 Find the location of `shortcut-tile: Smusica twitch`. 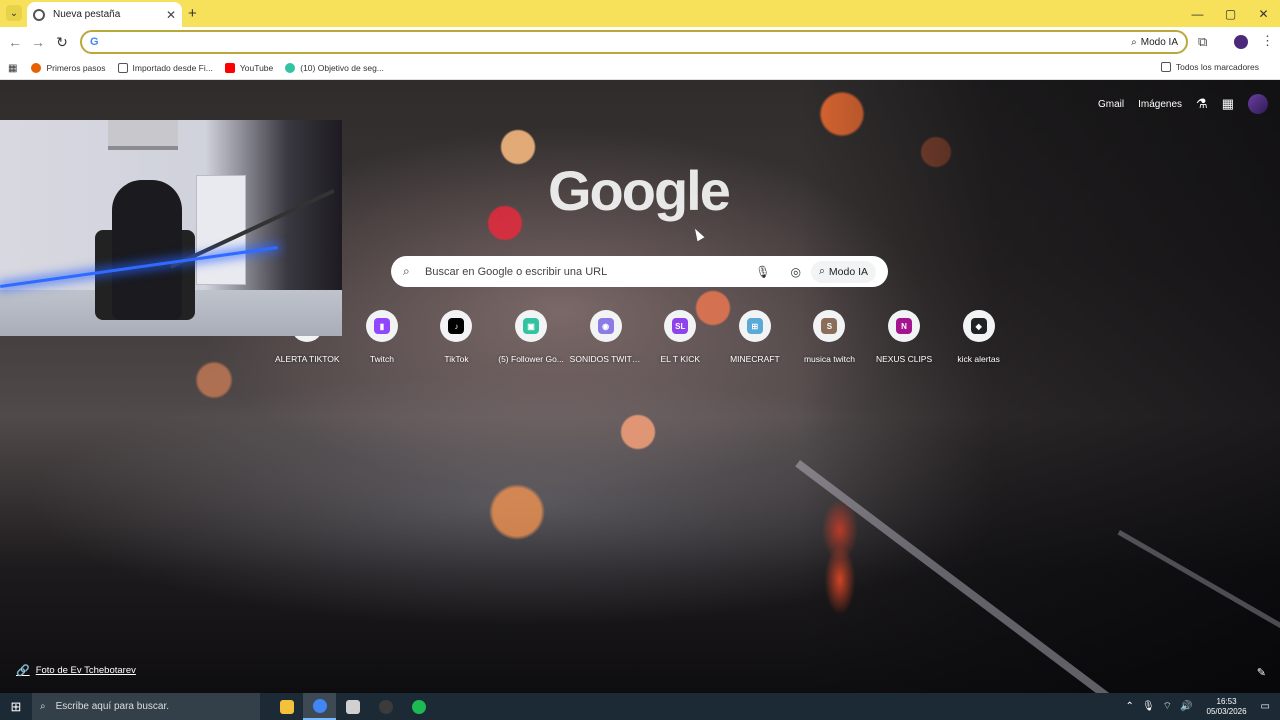

shortcut-tile: Smusica twitch is located at coordinates (829, 337).